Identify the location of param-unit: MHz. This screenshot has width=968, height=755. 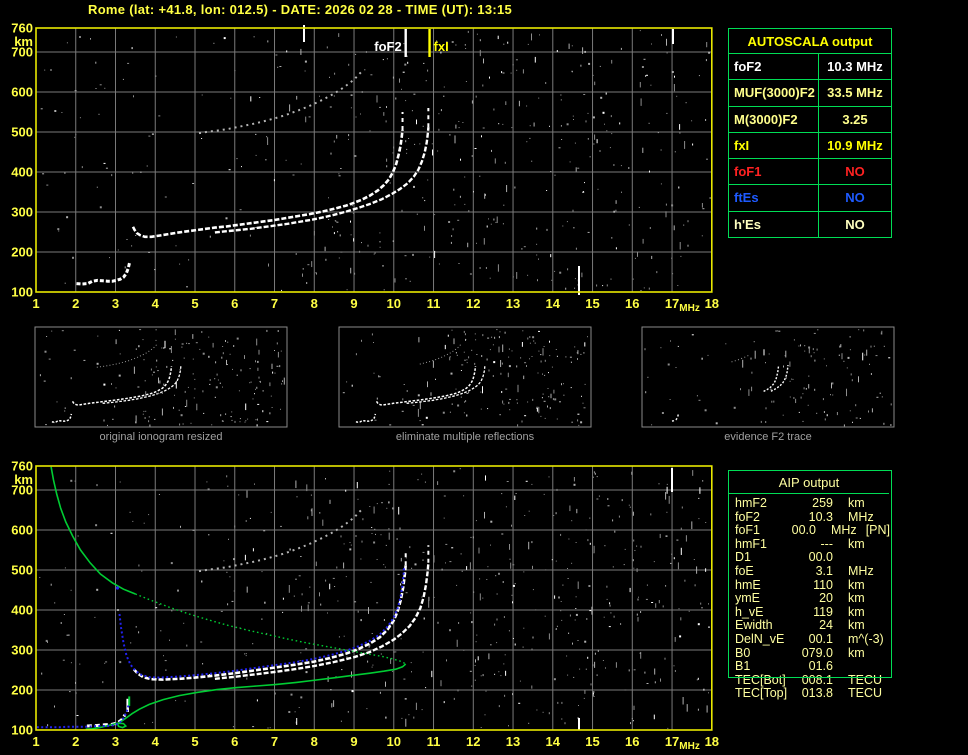
(861, 516).